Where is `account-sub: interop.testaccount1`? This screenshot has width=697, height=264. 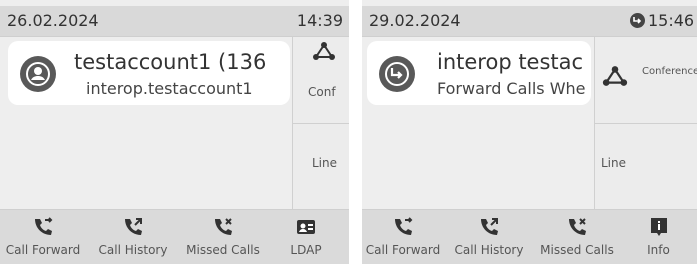
account-sub: interop.testaccount1 is located at coordinates (169, 88).